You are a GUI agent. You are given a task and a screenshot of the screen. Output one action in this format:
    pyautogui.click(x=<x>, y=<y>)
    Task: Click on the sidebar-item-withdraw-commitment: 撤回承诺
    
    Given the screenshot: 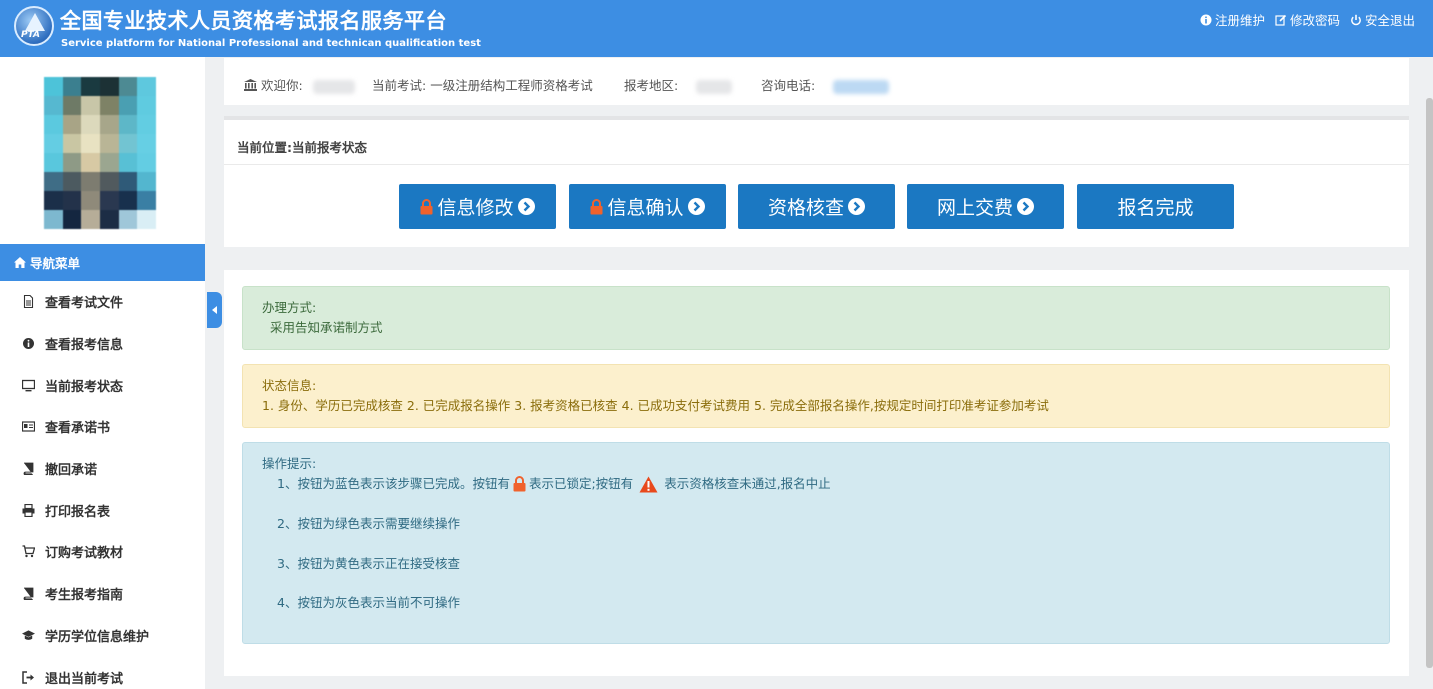 What is the action you would take?
    pyautogui.click(x=102, y=469)
    